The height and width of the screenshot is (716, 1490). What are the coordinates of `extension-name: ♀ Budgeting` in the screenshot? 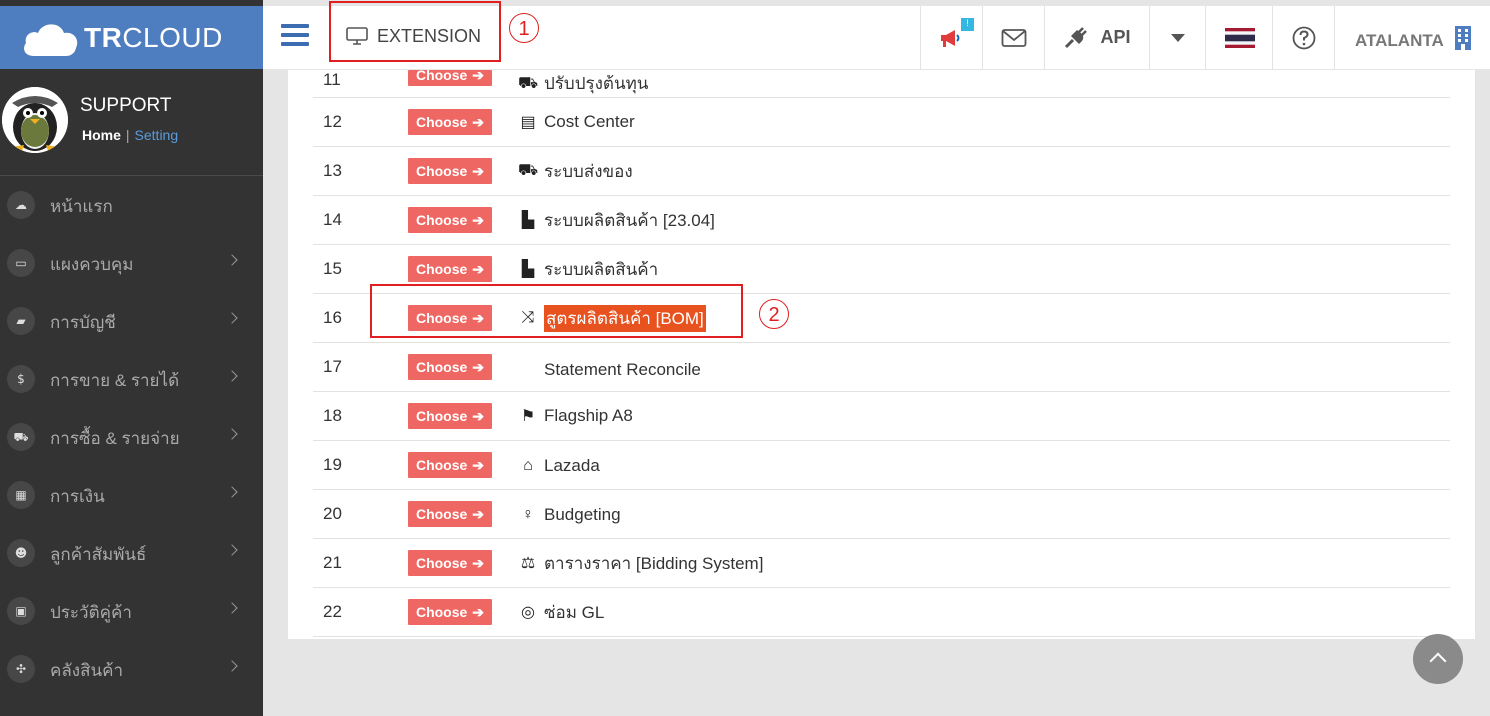 It's located at (569, 515).